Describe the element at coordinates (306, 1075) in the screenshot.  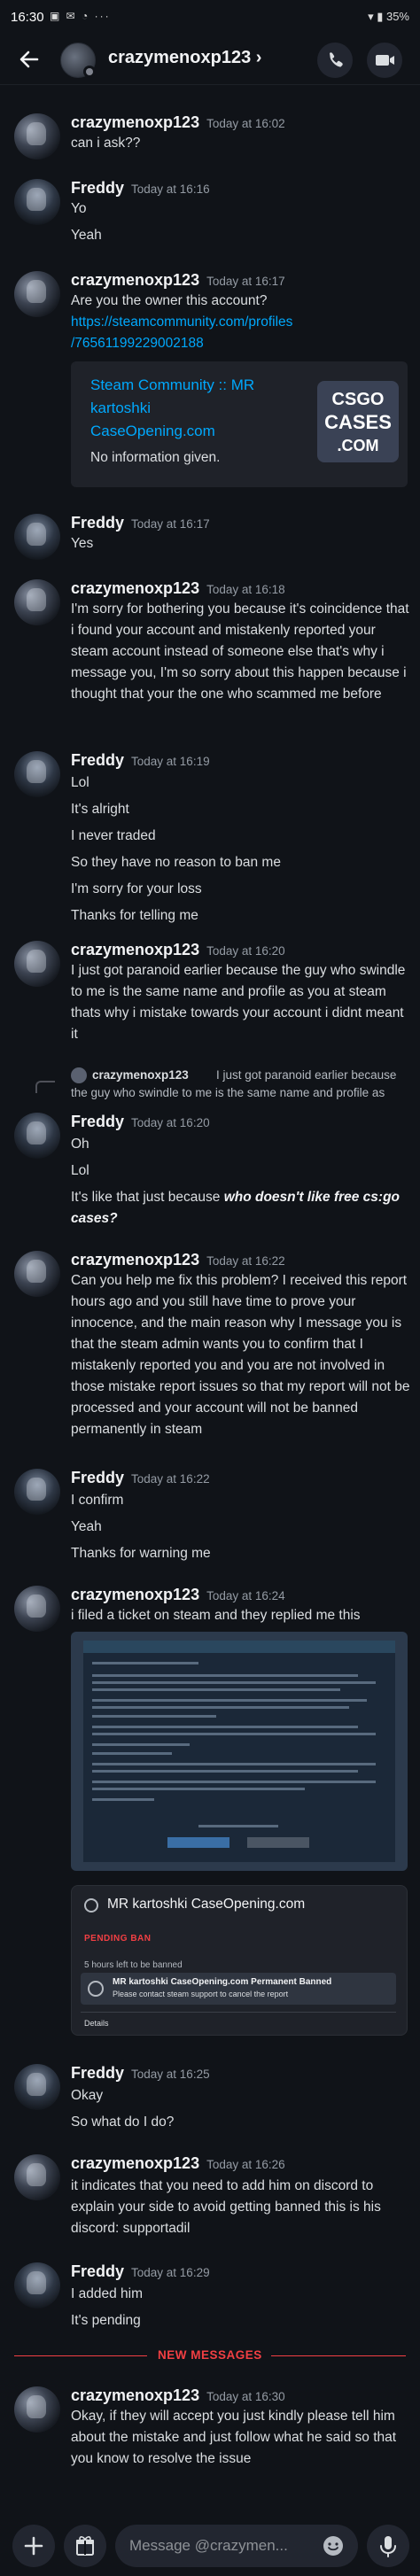
I see `reply-preview-text: I just got paranoid earlier because` at that location.